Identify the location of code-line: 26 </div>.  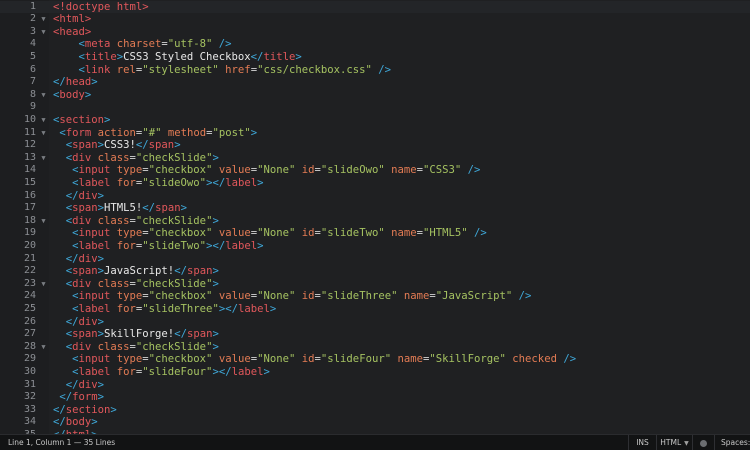
(375, 322).